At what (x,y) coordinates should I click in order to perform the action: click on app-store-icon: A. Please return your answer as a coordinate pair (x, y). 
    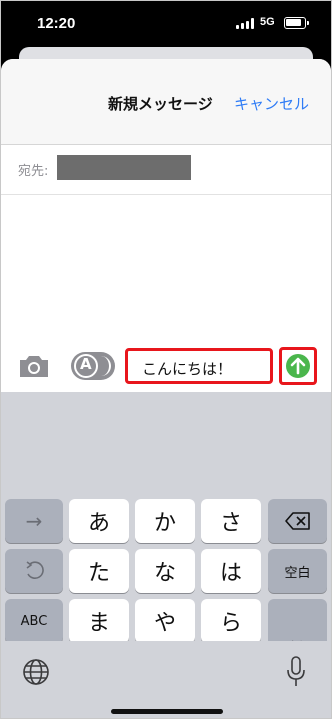
    Looking at the image, I should click on (93, 366).